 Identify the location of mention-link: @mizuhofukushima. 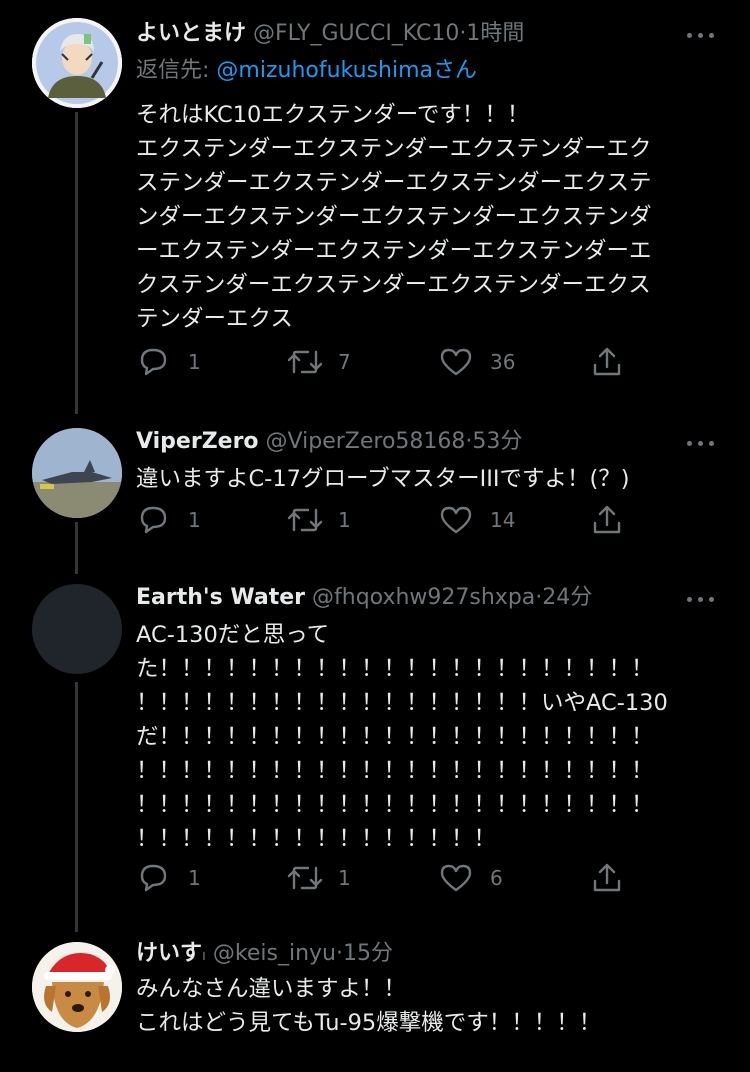
(324, 70).